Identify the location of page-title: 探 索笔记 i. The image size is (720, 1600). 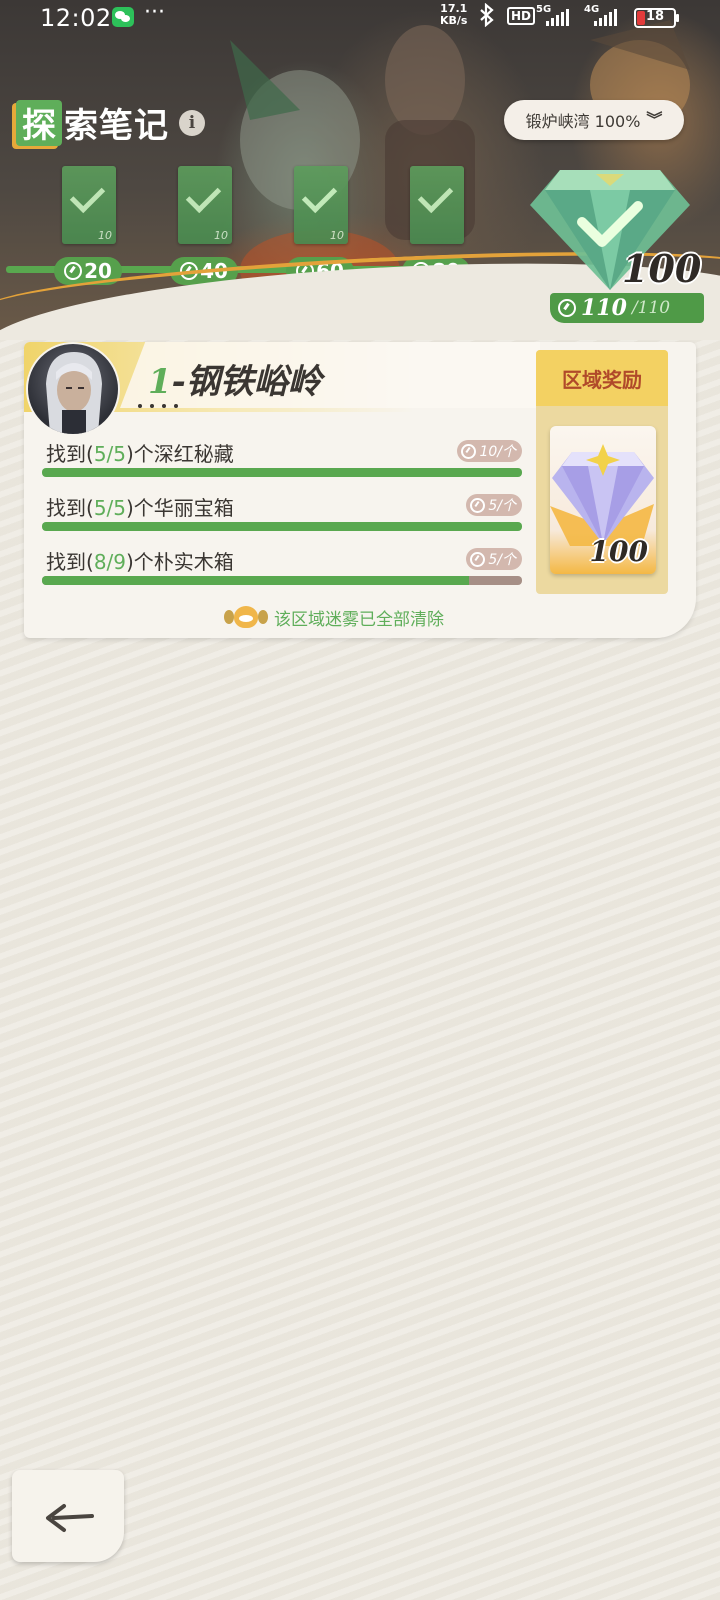
(110, 122).